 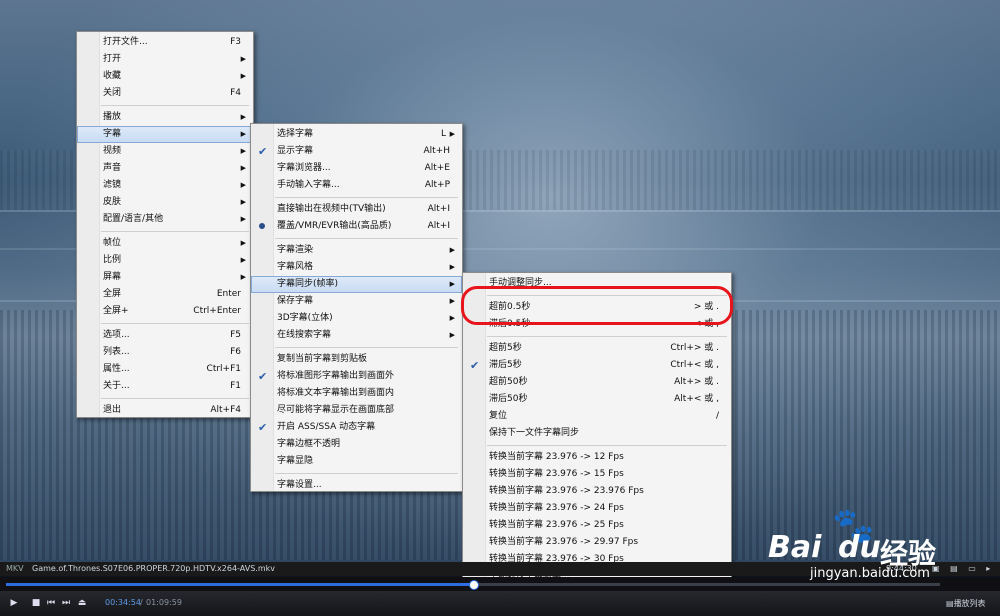 I want to click on subtitle-menu-item-8: 字幕渲染 ▶, so click(x=356, y=250).